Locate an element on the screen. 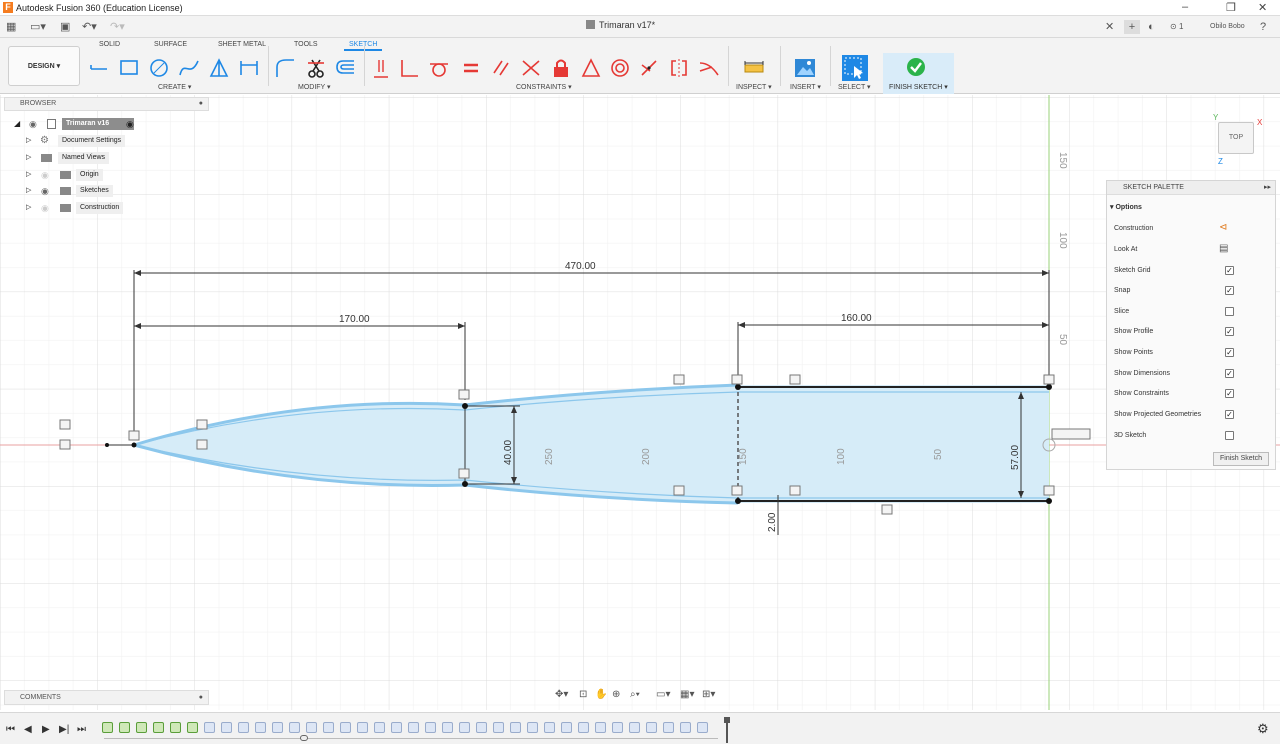  select-tool-icon is located at coordinates (855, 68).